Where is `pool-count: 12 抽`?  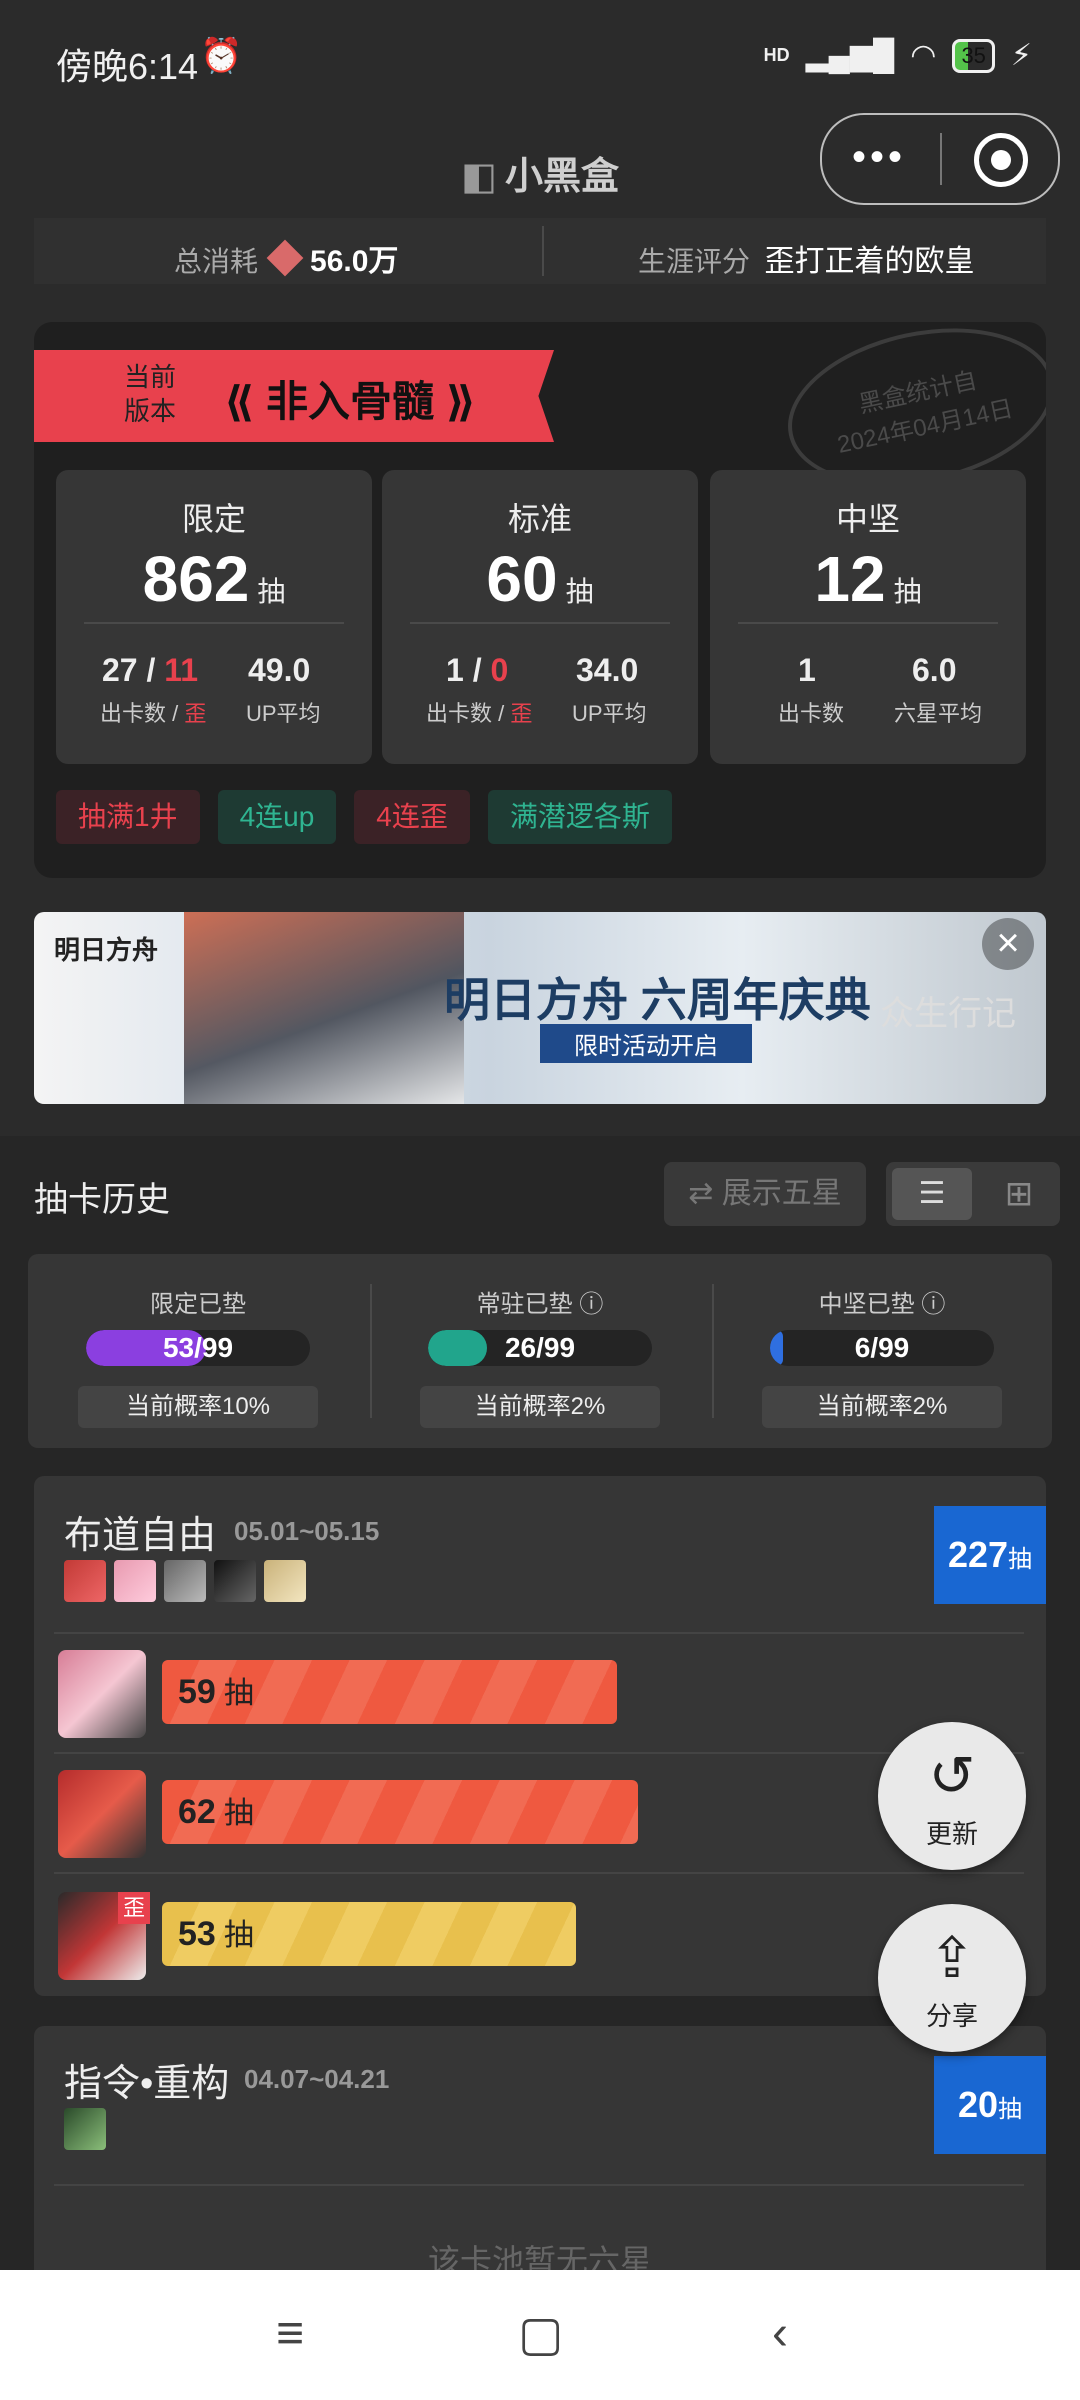
pool-count: 12 抽 is located at coordinates (868, 579).